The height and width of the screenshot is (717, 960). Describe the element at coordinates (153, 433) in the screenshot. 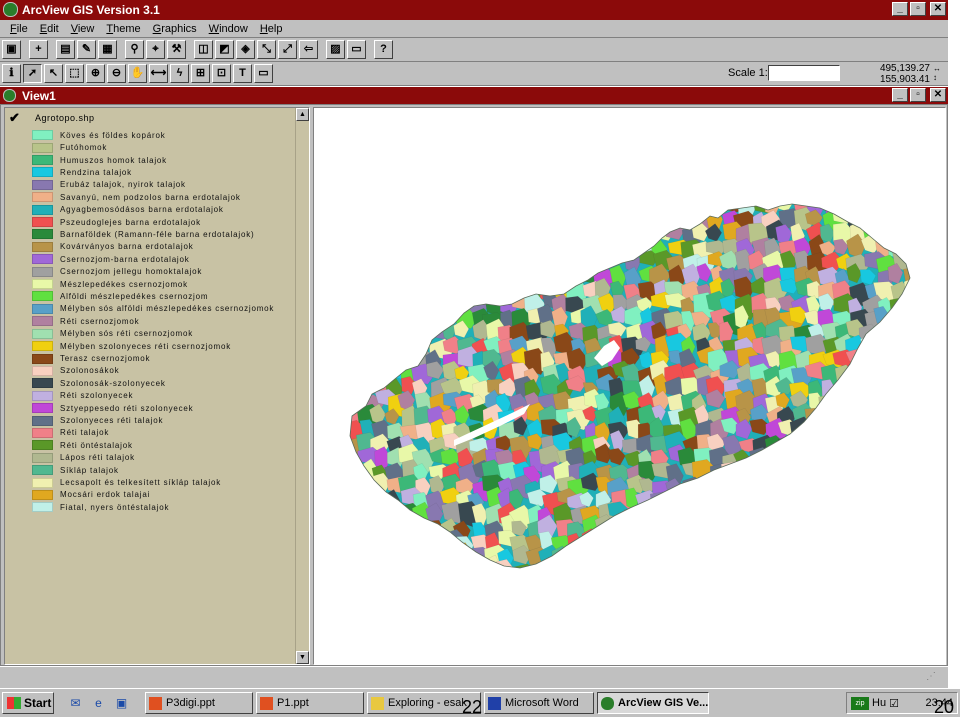

I see `legend-item: Réti talajok` at that location.